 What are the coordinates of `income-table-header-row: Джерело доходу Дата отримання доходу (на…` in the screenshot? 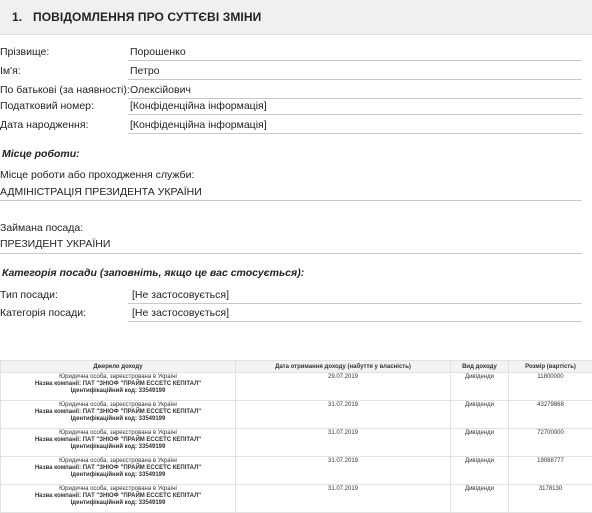 It's located at (296, 367).